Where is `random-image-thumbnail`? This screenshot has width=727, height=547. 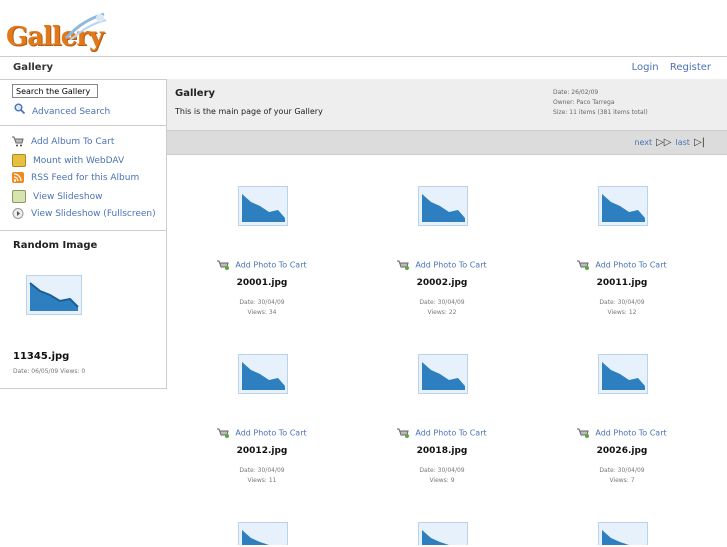 random-image-thumbnail is located at coordinates (54, 296).